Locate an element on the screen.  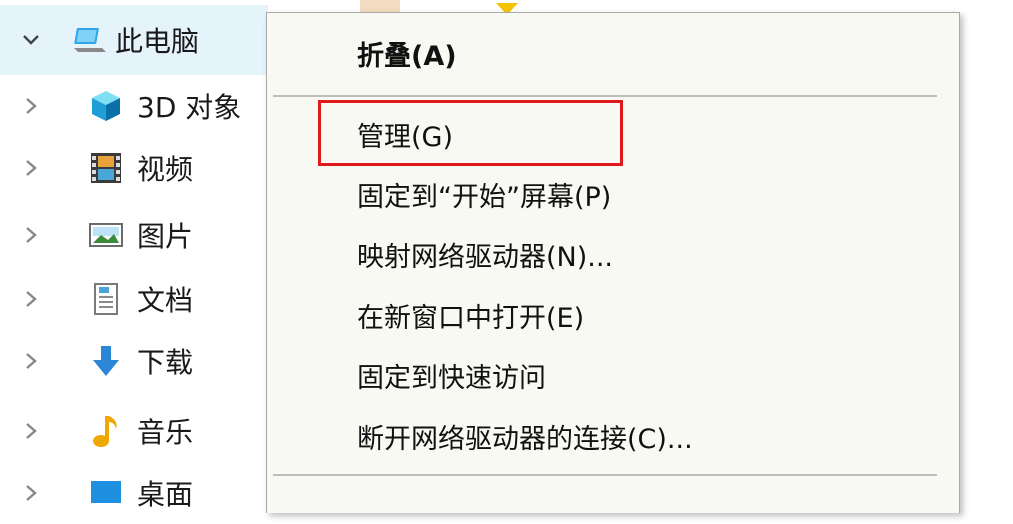
menu-item-pin-to-start: 固定到“开始”屏幕(P) is located at coordinates (613, 198).